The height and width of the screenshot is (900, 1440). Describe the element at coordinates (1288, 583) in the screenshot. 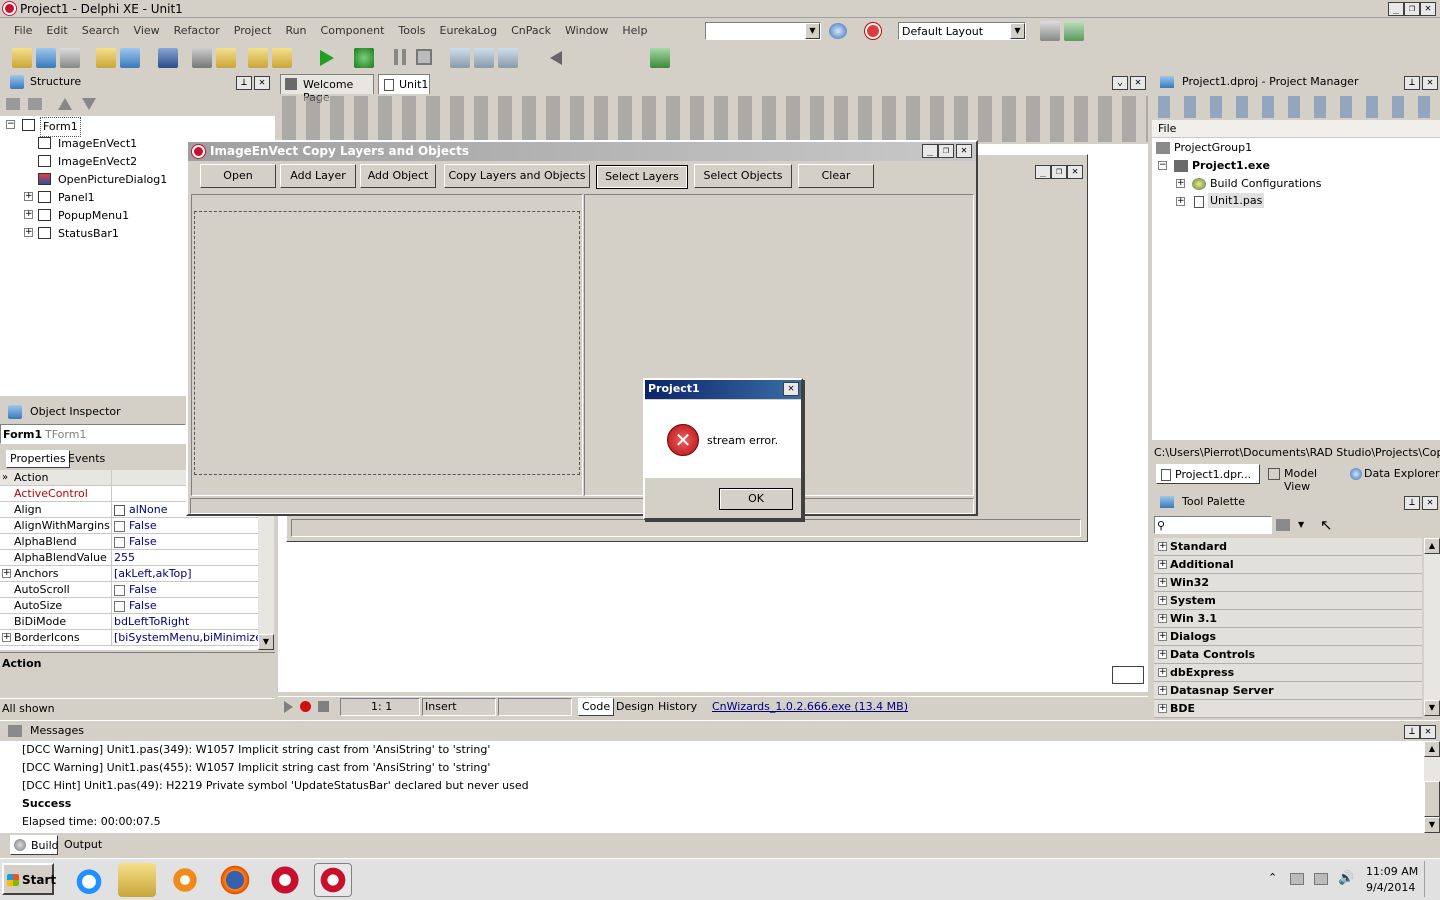

I see `palette-category: + Win32` at that location.